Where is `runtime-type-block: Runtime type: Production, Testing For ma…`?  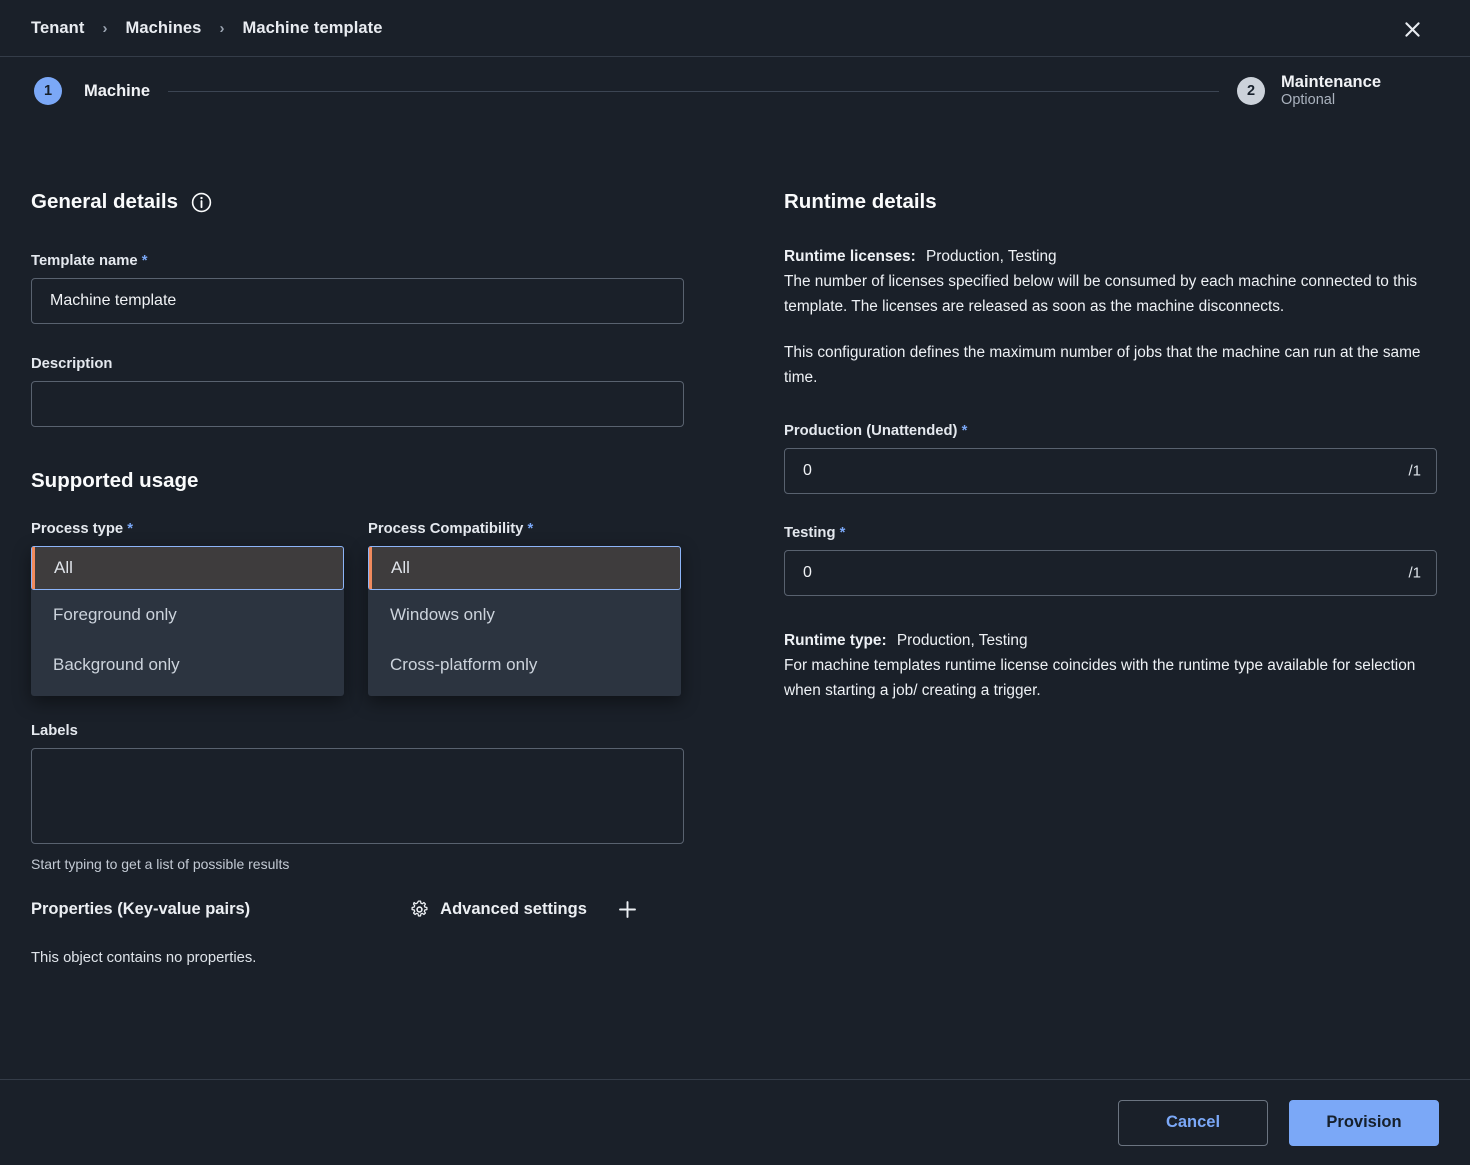
runtime-type-block: Runtime type: Production, Testing For ma… is located at coordinates (1111, 665).